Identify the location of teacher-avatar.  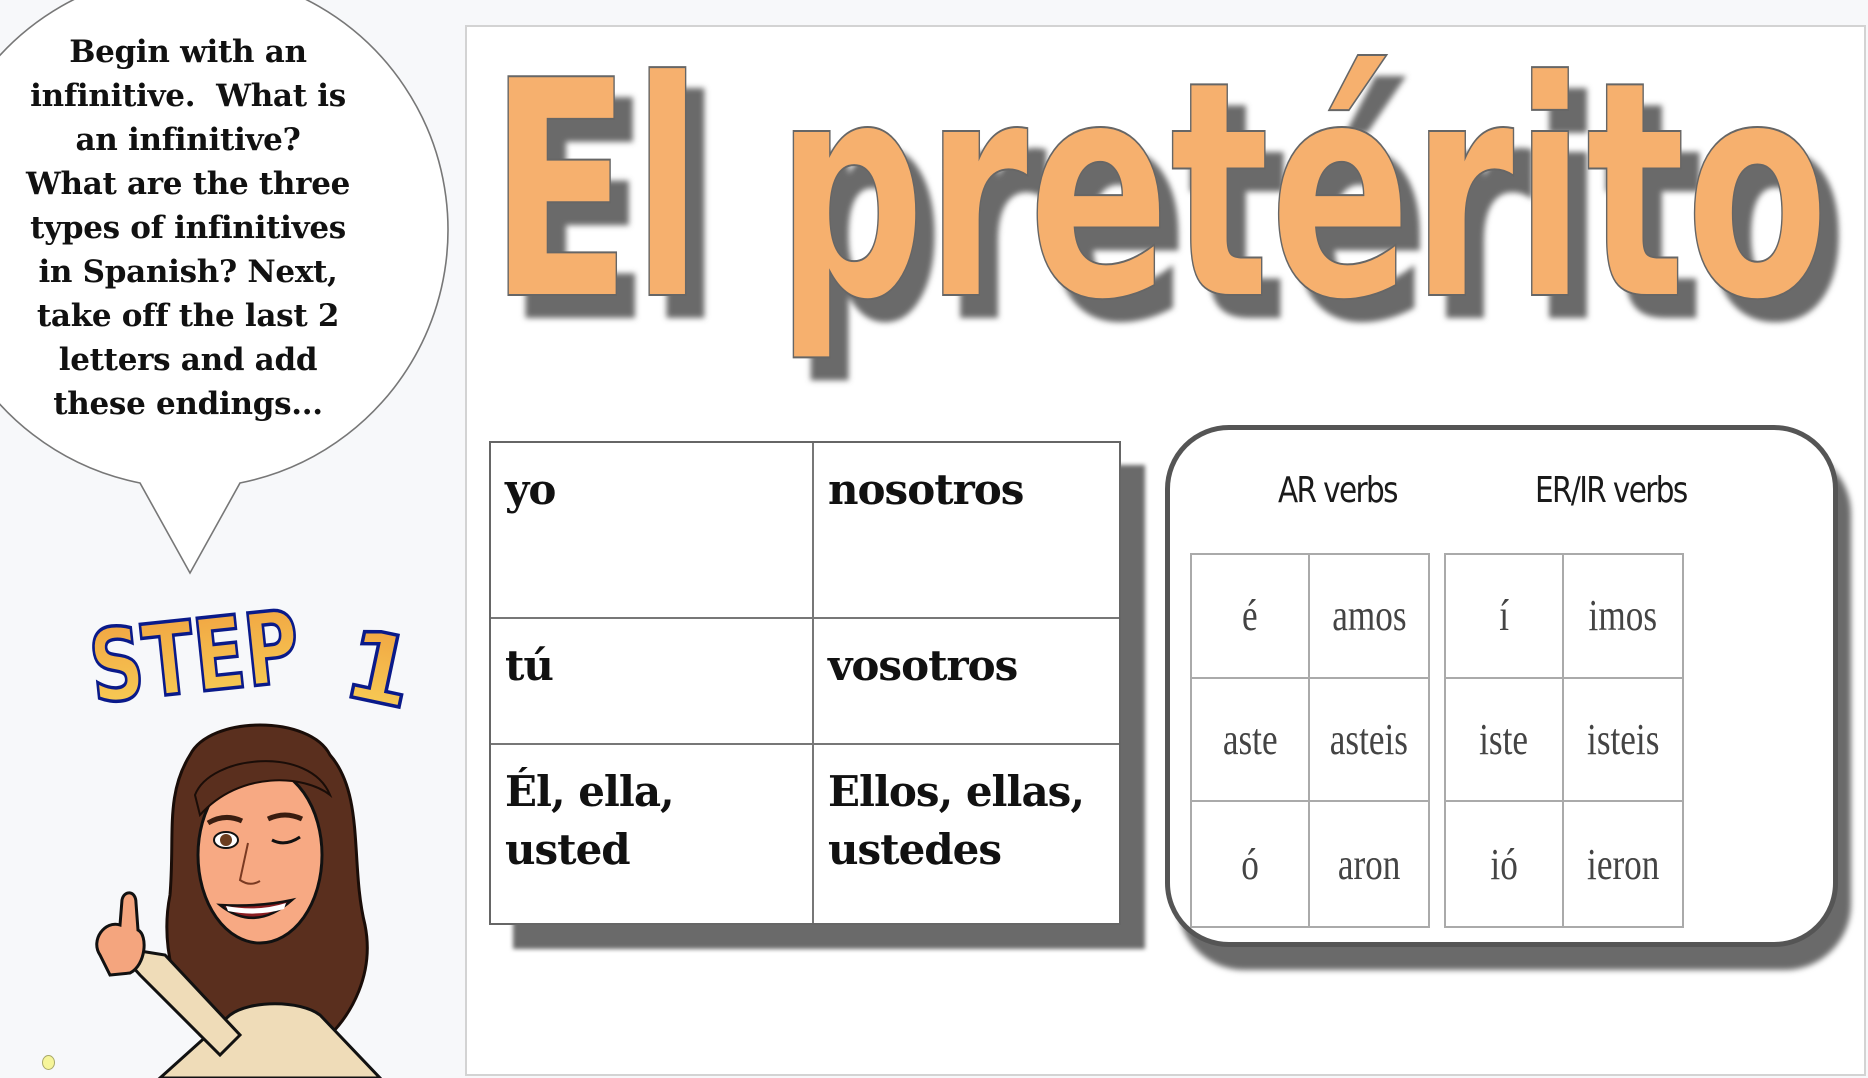
(239, 900).